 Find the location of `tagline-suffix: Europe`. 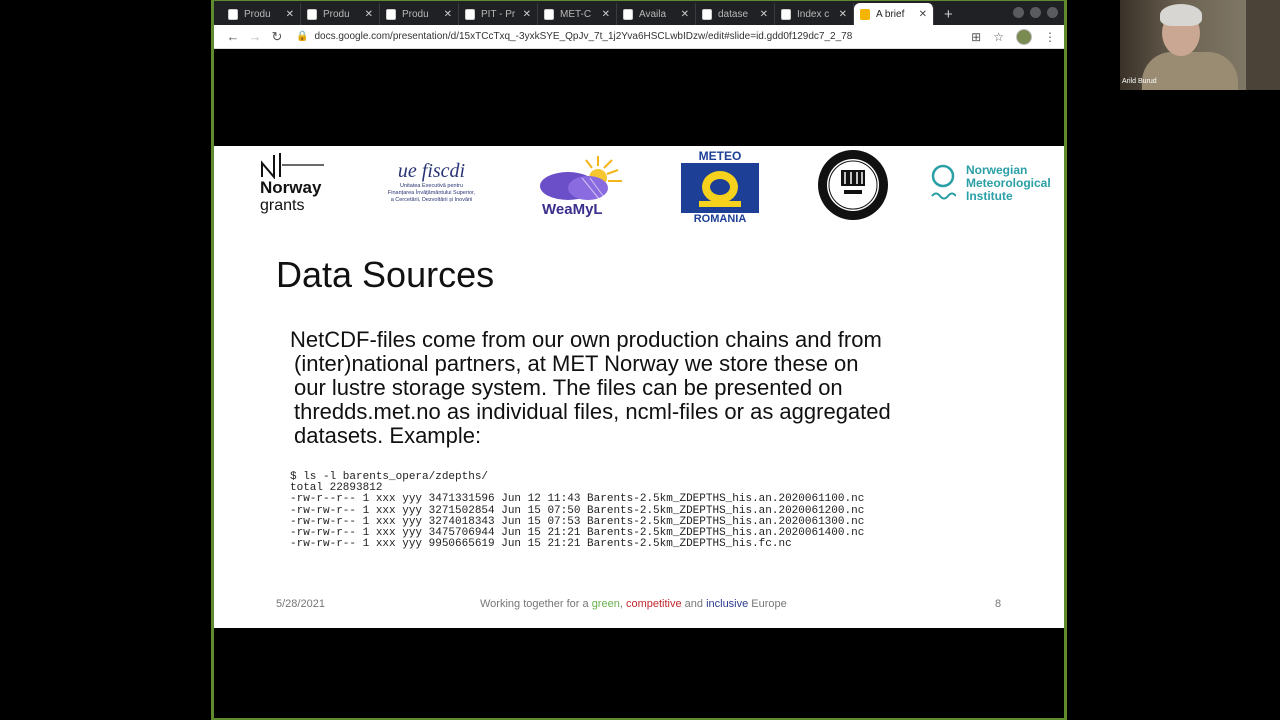

tagline-suffix: Europe is located at coordinates (767, 604).